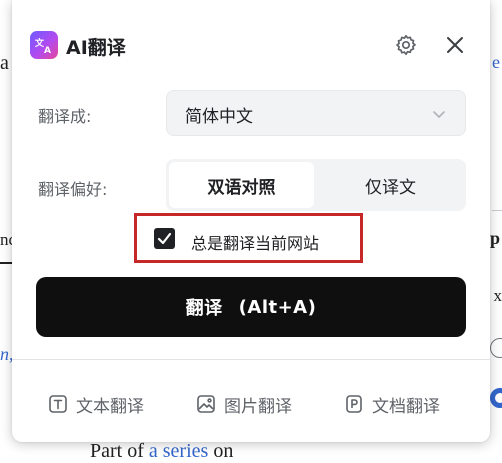 The height and width of the screenshot is (463, 502). Describe the element at coordinates (58, 404) in the screenshot. I see `text-icon` at that location.